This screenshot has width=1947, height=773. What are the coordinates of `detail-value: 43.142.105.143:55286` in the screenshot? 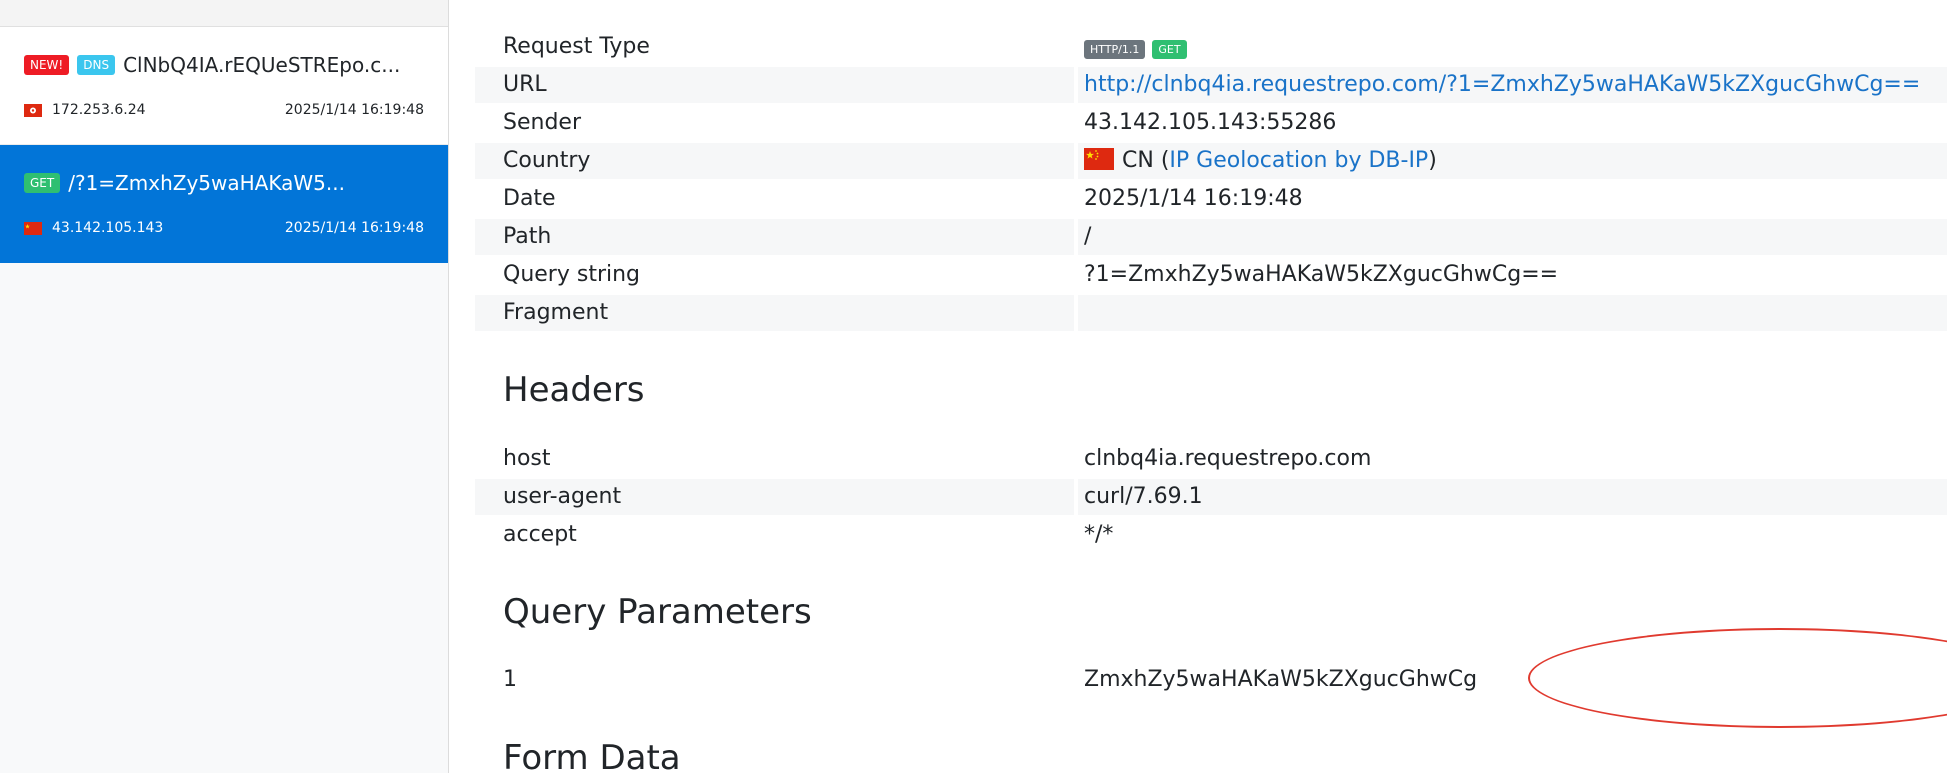 It's located at (1210, 122).